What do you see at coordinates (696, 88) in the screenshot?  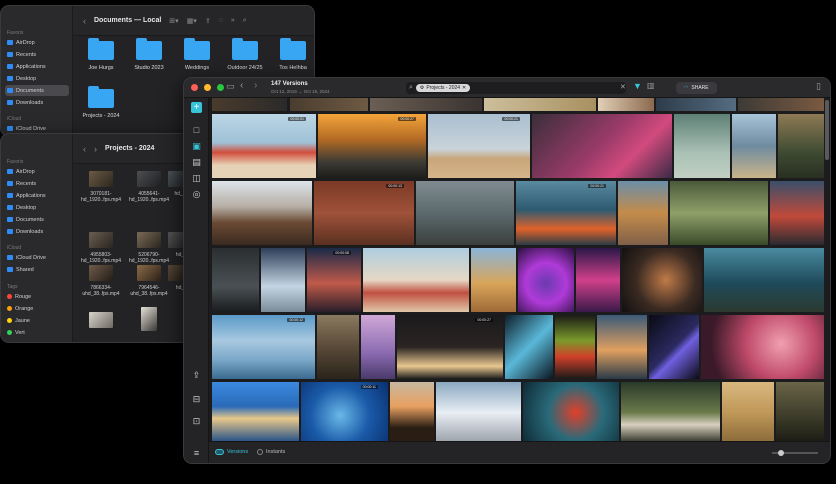 I see `share-button: ◠ SHARE` at bounding box center [696, 88].